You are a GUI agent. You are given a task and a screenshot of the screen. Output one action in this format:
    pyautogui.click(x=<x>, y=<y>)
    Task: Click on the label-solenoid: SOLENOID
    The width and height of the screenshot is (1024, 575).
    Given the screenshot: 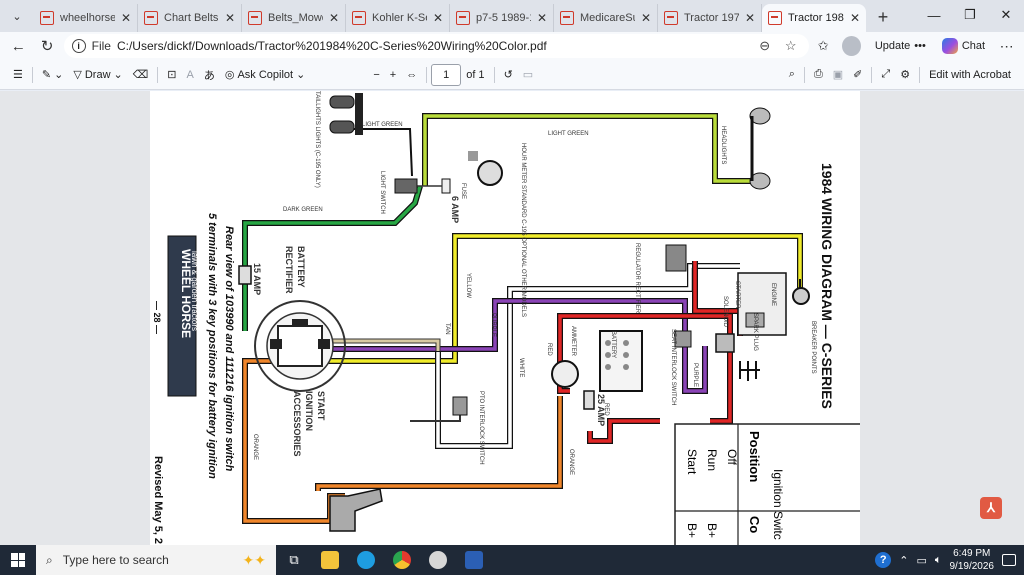 What is the action you would take?
    pyautogui.click(x=725, y=312)
    